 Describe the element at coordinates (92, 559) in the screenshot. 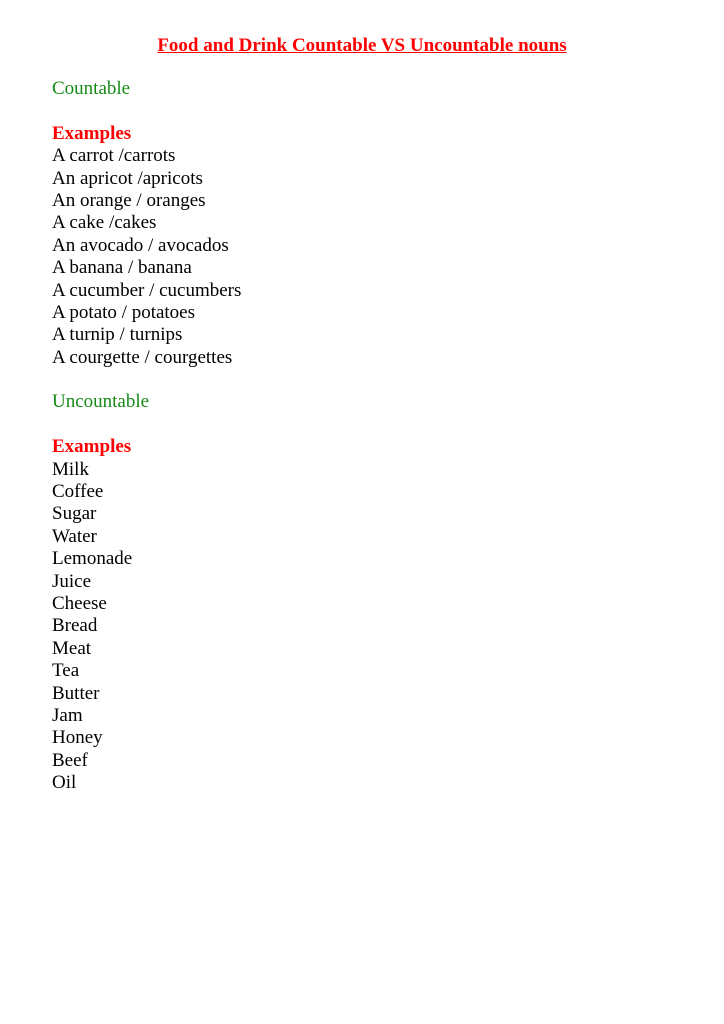

I see `list-item: Lemonade` at that location.